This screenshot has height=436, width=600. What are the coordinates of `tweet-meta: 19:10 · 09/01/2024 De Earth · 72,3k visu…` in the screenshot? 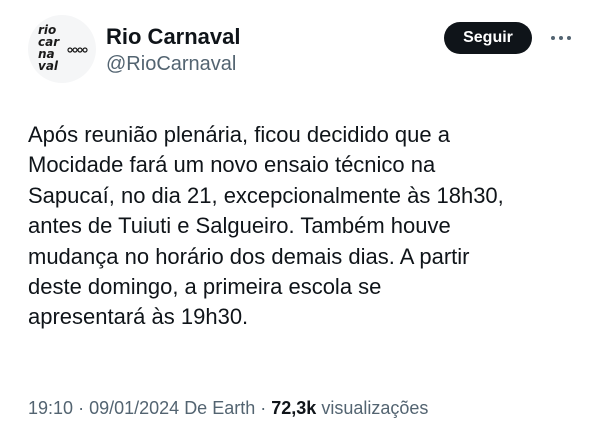 It's located at (228, 408).